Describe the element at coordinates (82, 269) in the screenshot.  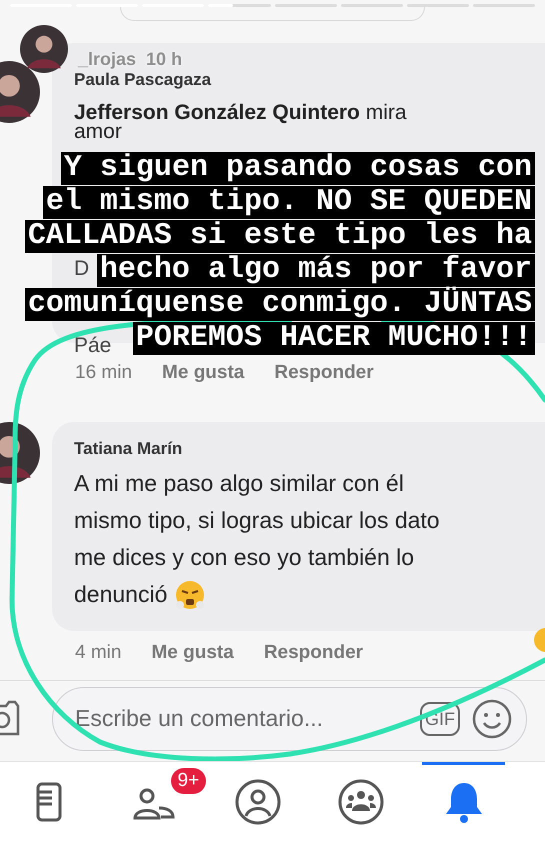
I see `comment-text-fragment: D` at that location.